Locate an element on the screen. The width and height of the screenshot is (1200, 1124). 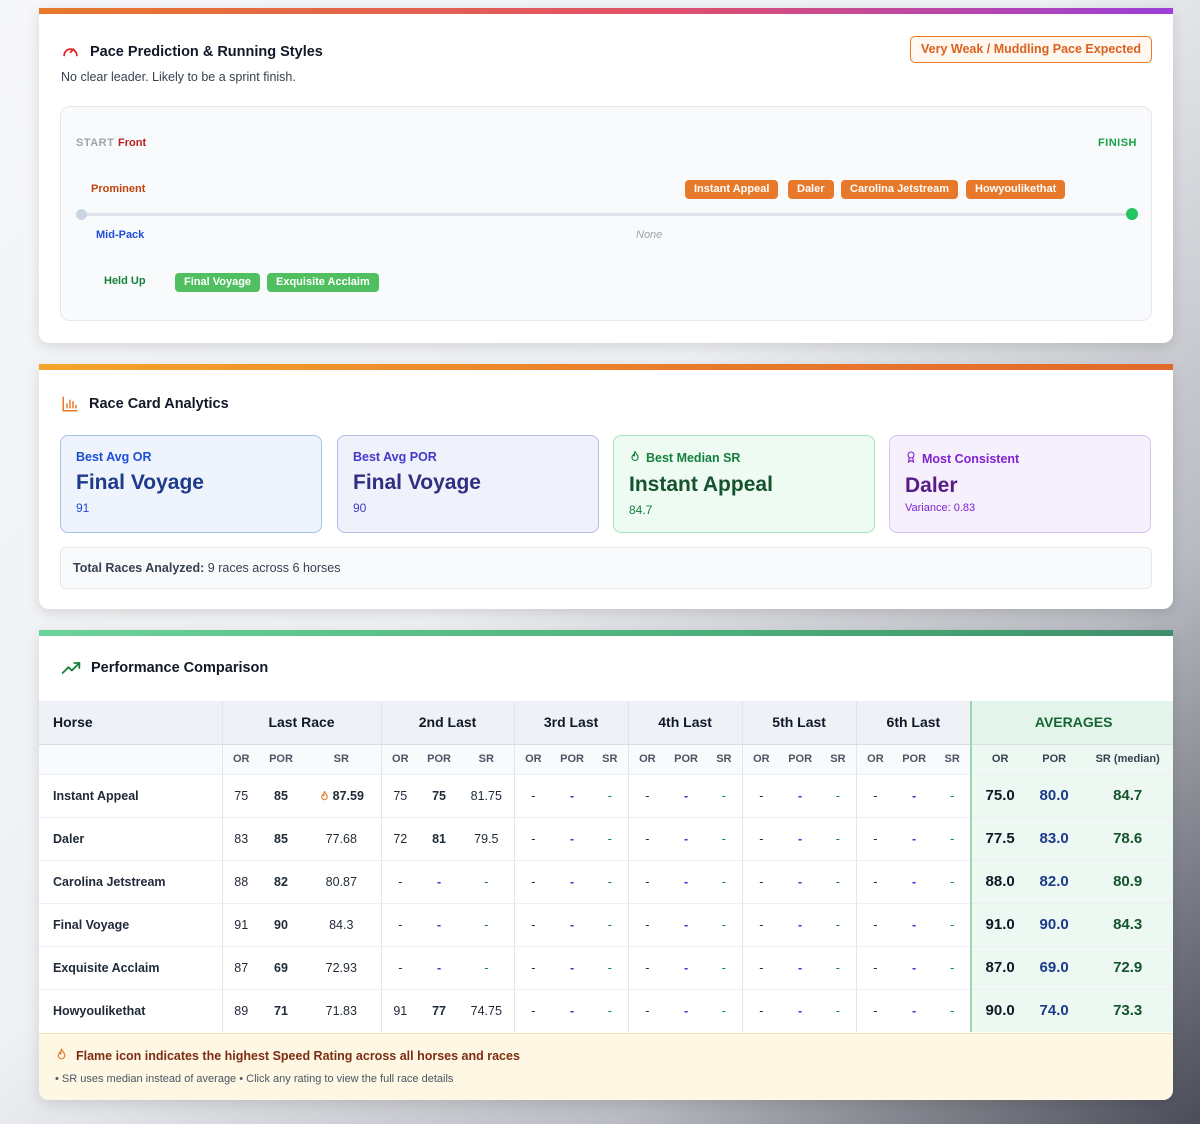
horse-chip-prominent: Daler is located at coordinates (811, 189).